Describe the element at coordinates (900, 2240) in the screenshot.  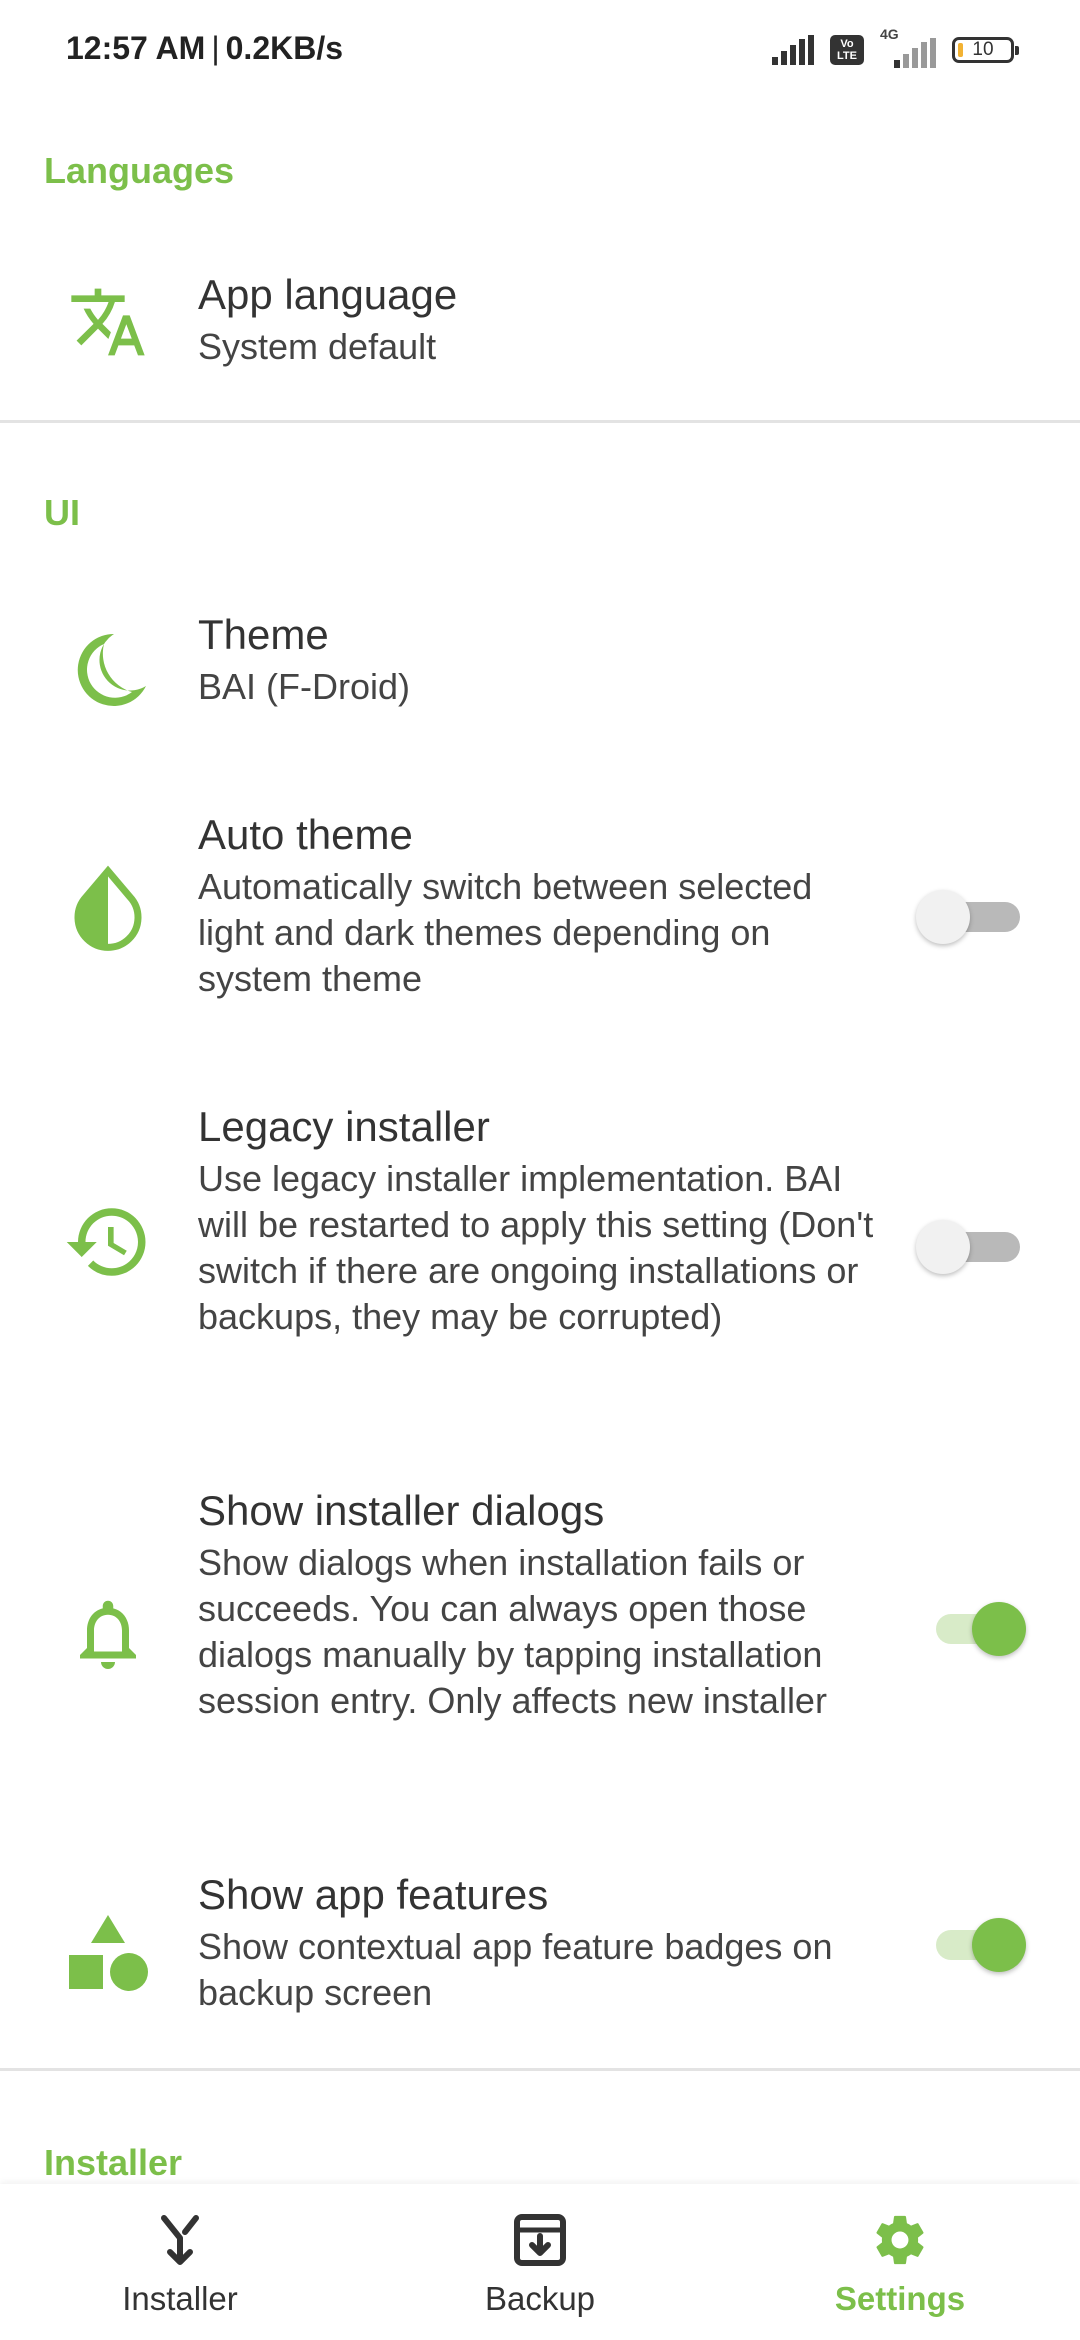
I see `gear-icon` at that location.